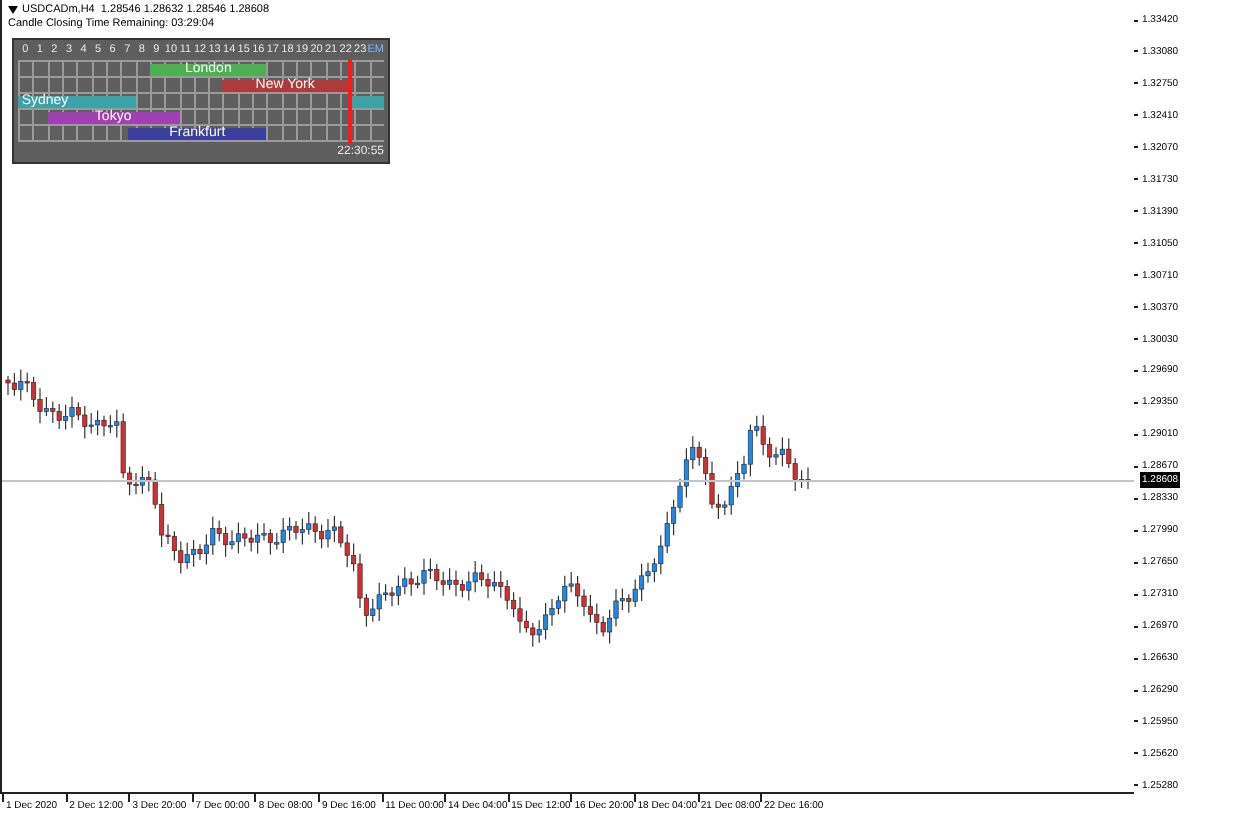 This screenshot has width=1250, height=822. I want to click on current-time-line, so click(350, 102).